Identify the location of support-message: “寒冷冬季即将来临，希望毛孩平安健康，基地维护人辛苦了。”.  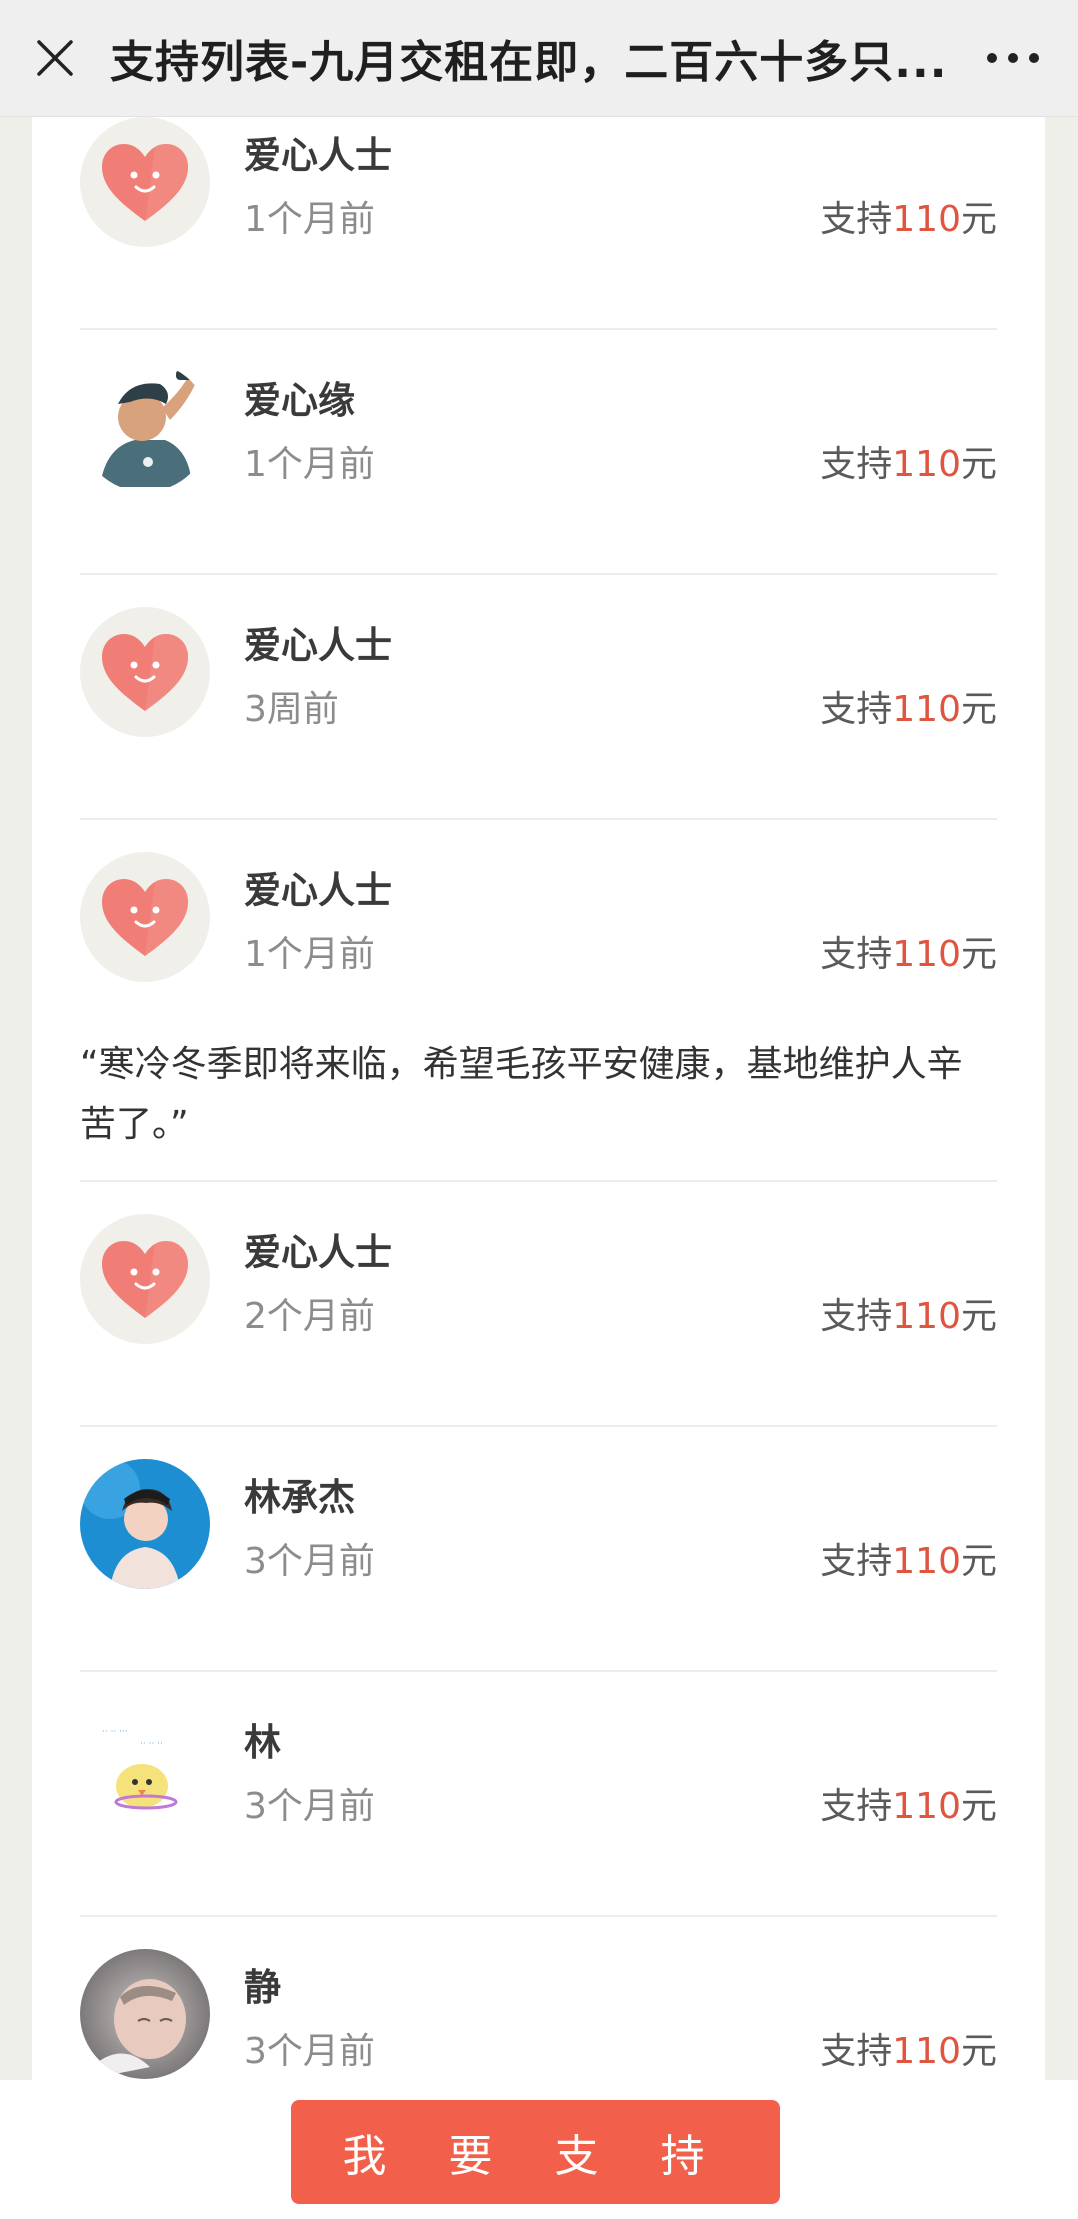
(521, 1094).